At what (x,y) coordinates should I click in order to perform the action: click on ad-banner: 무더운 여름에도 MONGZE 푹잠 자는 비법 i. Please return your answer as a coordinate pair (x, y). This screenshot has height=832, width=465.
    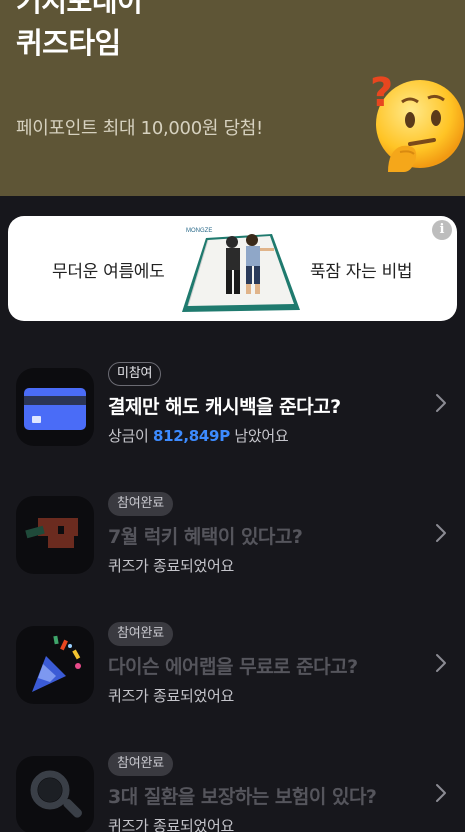
    Looking at the image, I should click on (232, 268).